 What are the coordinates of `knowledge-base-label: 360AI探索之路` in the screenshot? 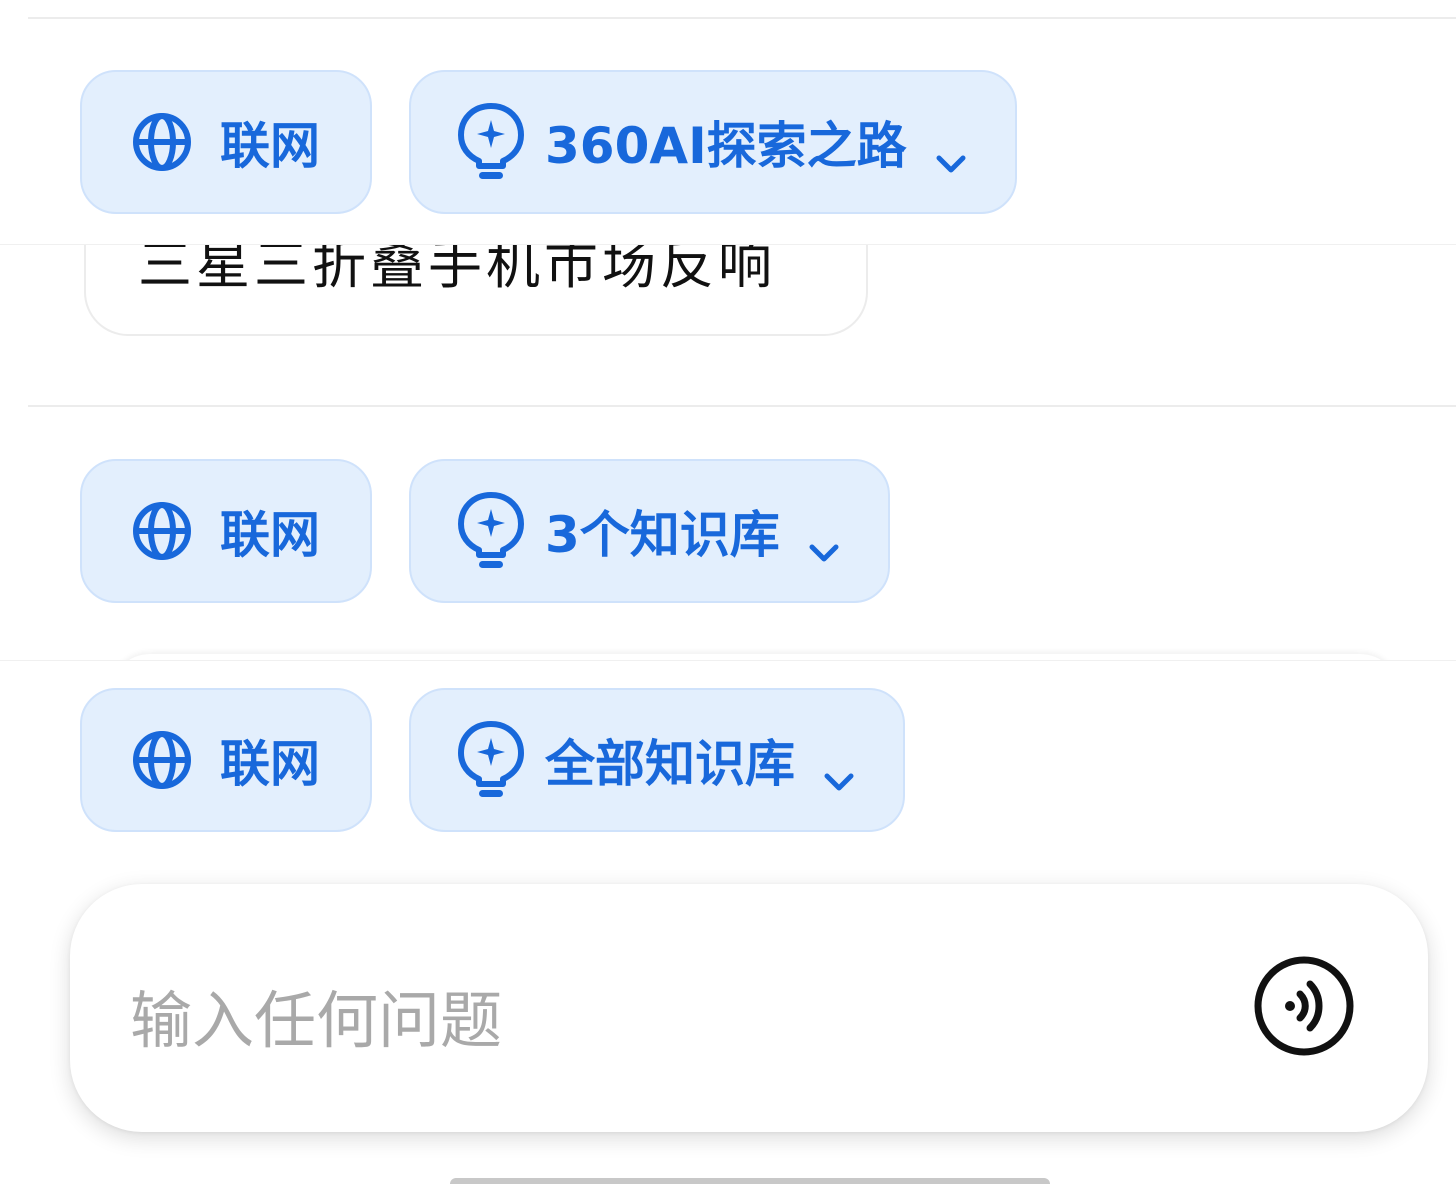 It's located at (726, 146).